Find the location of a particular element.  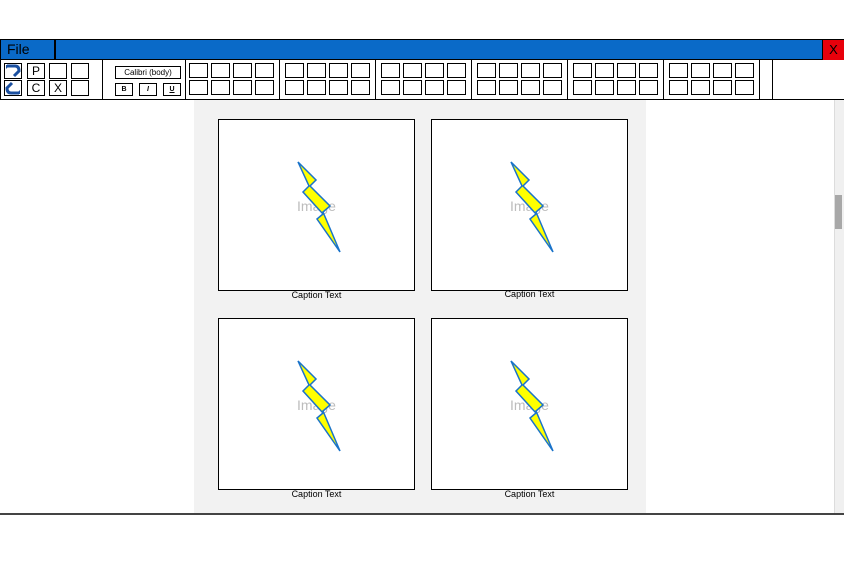

close-button: X is located at coordinates (833, 50).